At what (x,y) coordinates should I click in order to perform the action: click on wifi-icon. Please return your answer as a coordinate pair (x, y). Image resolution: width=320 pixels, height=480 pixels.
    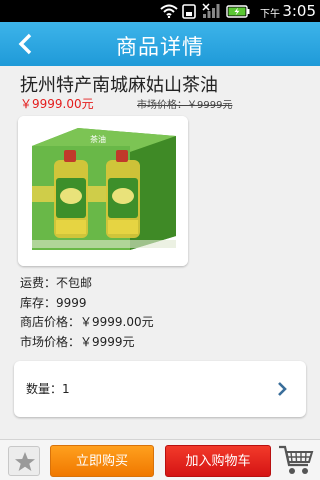
    Looking at the image, I should click on (169, 11).